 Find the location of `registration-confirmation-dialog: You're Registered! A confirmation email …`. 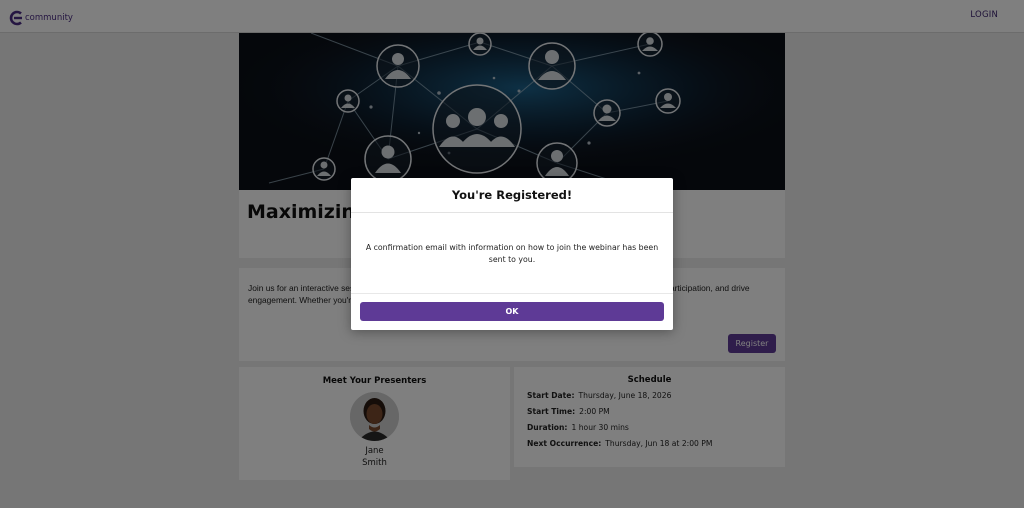

registration-confirmation-dialog: You're Registered! A confirmation email … is located at coordinates (512, 254).